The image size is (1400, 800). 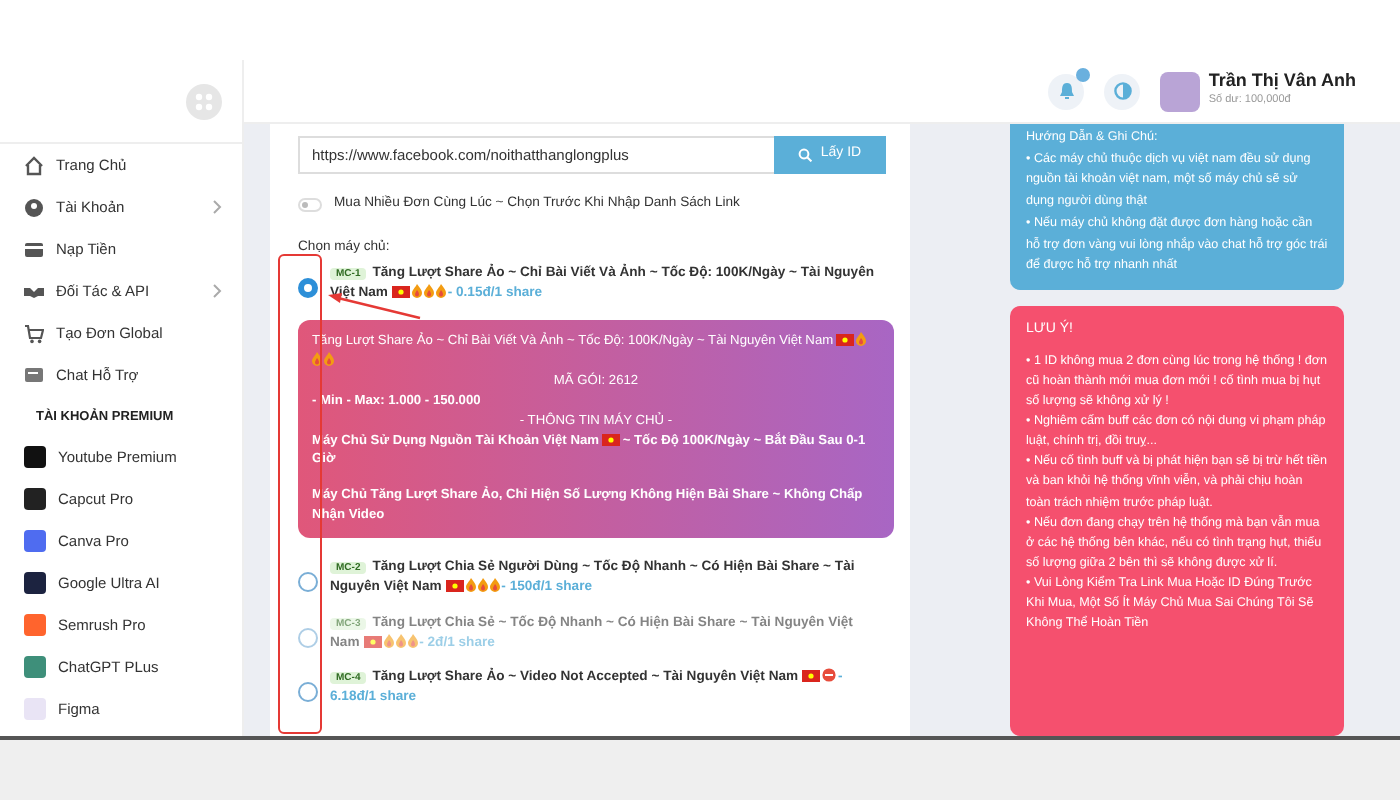 I want to click on user-name: Trần Thị Vân Anh, so click(x=1282, y=82).